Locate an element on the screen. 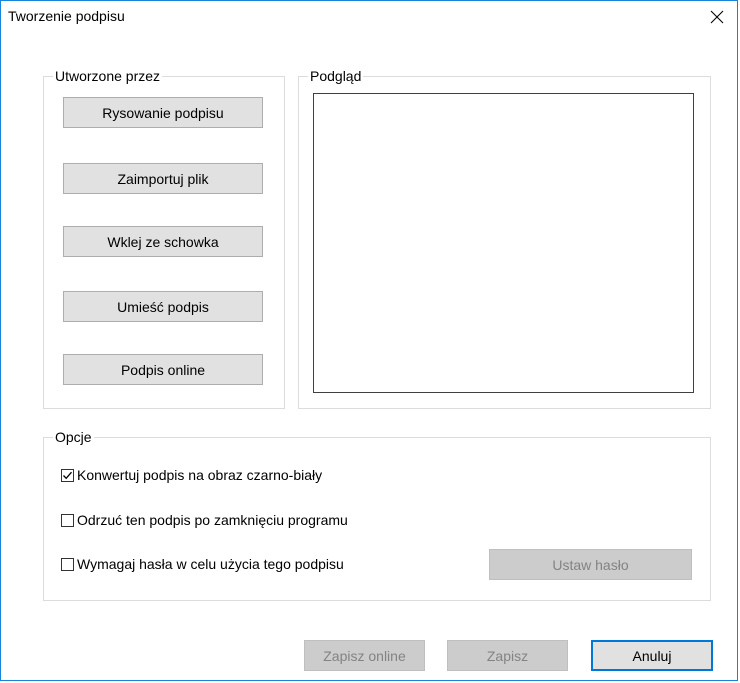 This screenshot has height=683, width=740. set-password-button: Ustaw hasło is located at coordinates (590, 564).